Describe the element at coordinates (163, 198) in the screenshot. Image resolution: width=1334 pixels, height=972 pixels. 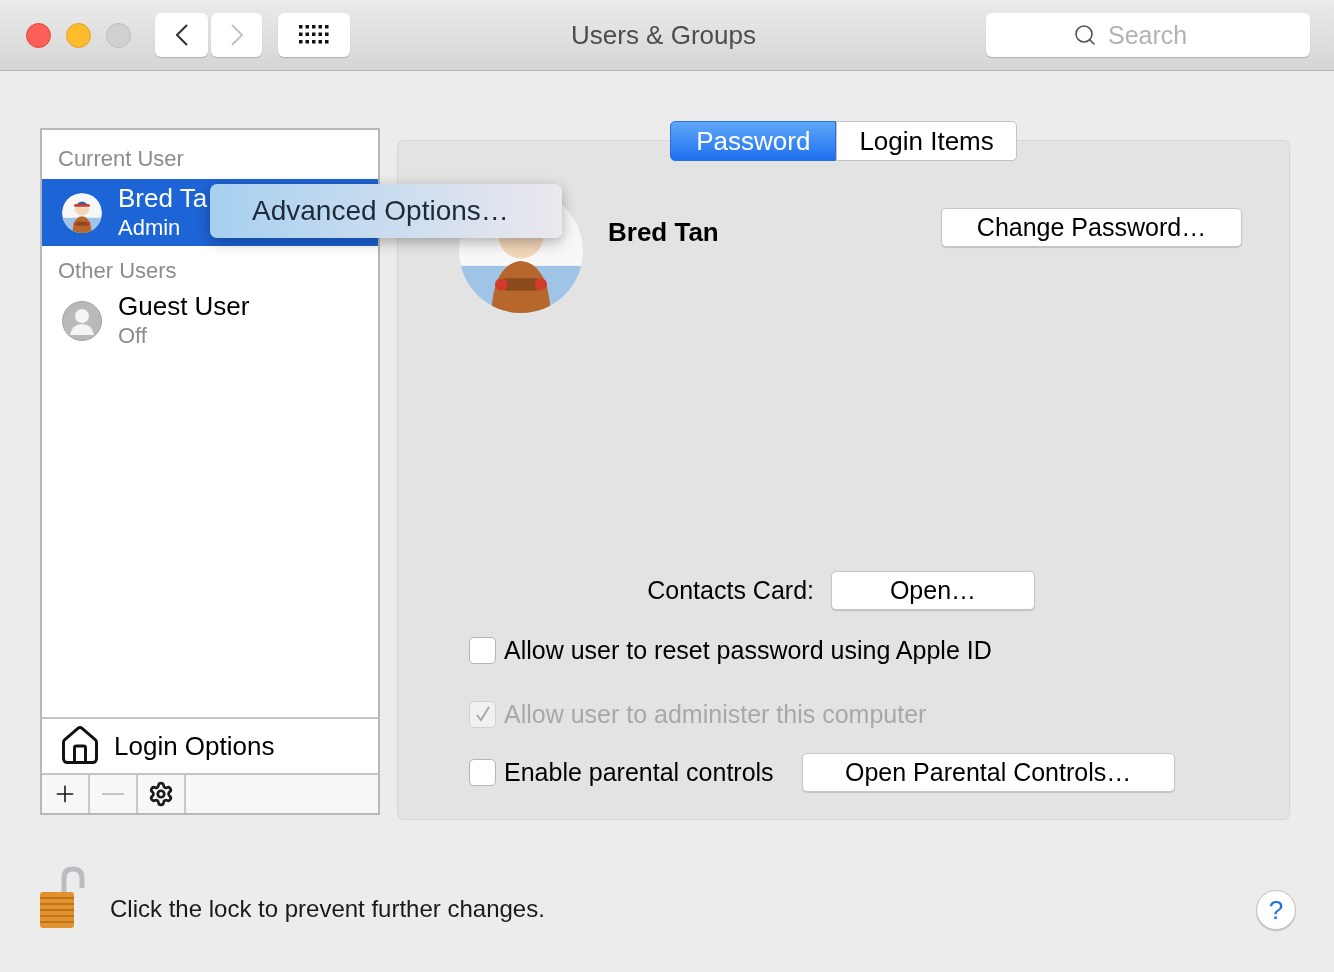
I see `user-name: Bred Ta` at that location.